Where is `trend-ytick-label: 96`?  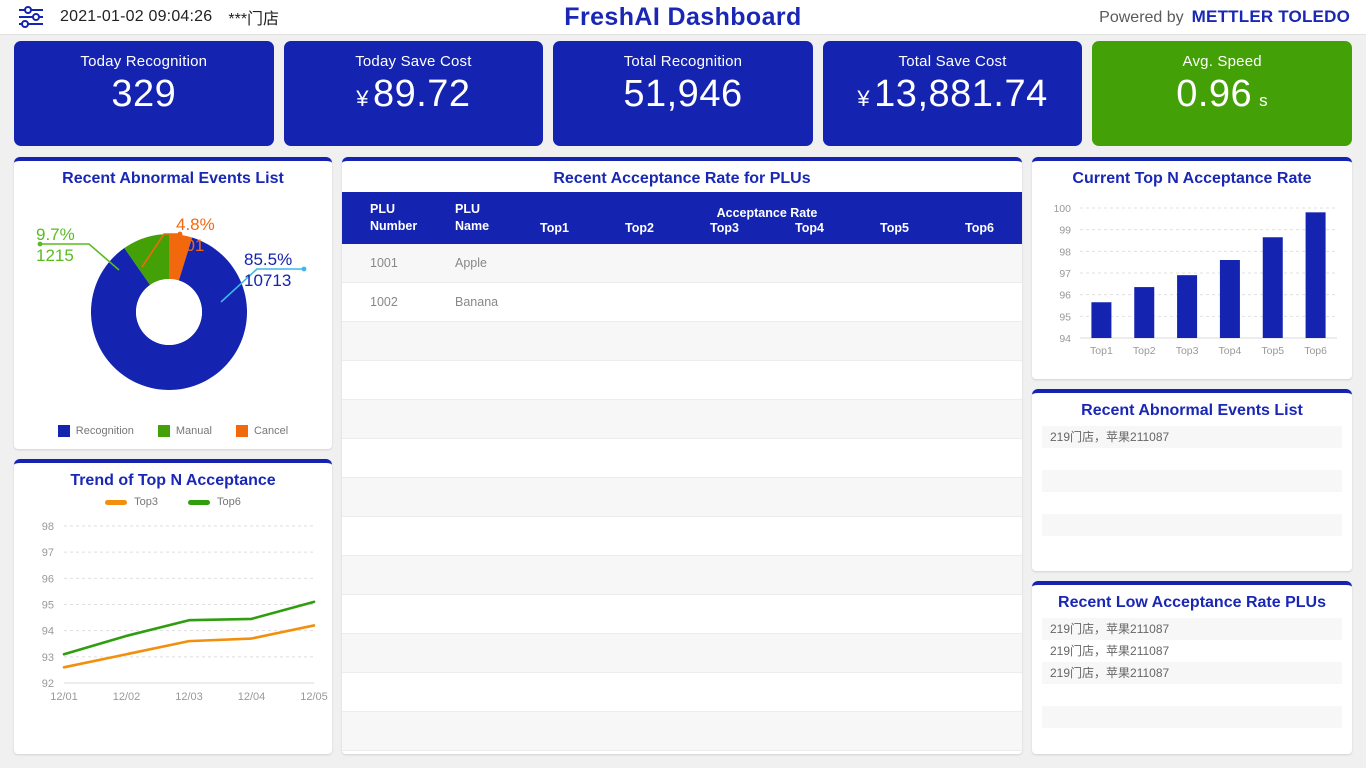 trend-ytick-label: 96 is located at coordinates (48, 579).